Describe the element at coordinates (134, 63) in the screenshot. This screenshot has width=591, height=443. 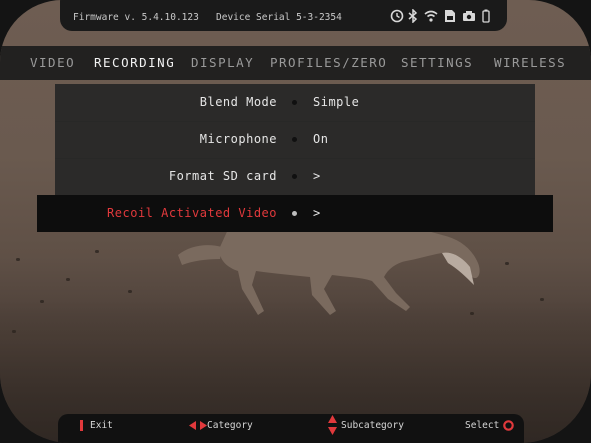
I see `tab-recording: RECORDING` at that location.